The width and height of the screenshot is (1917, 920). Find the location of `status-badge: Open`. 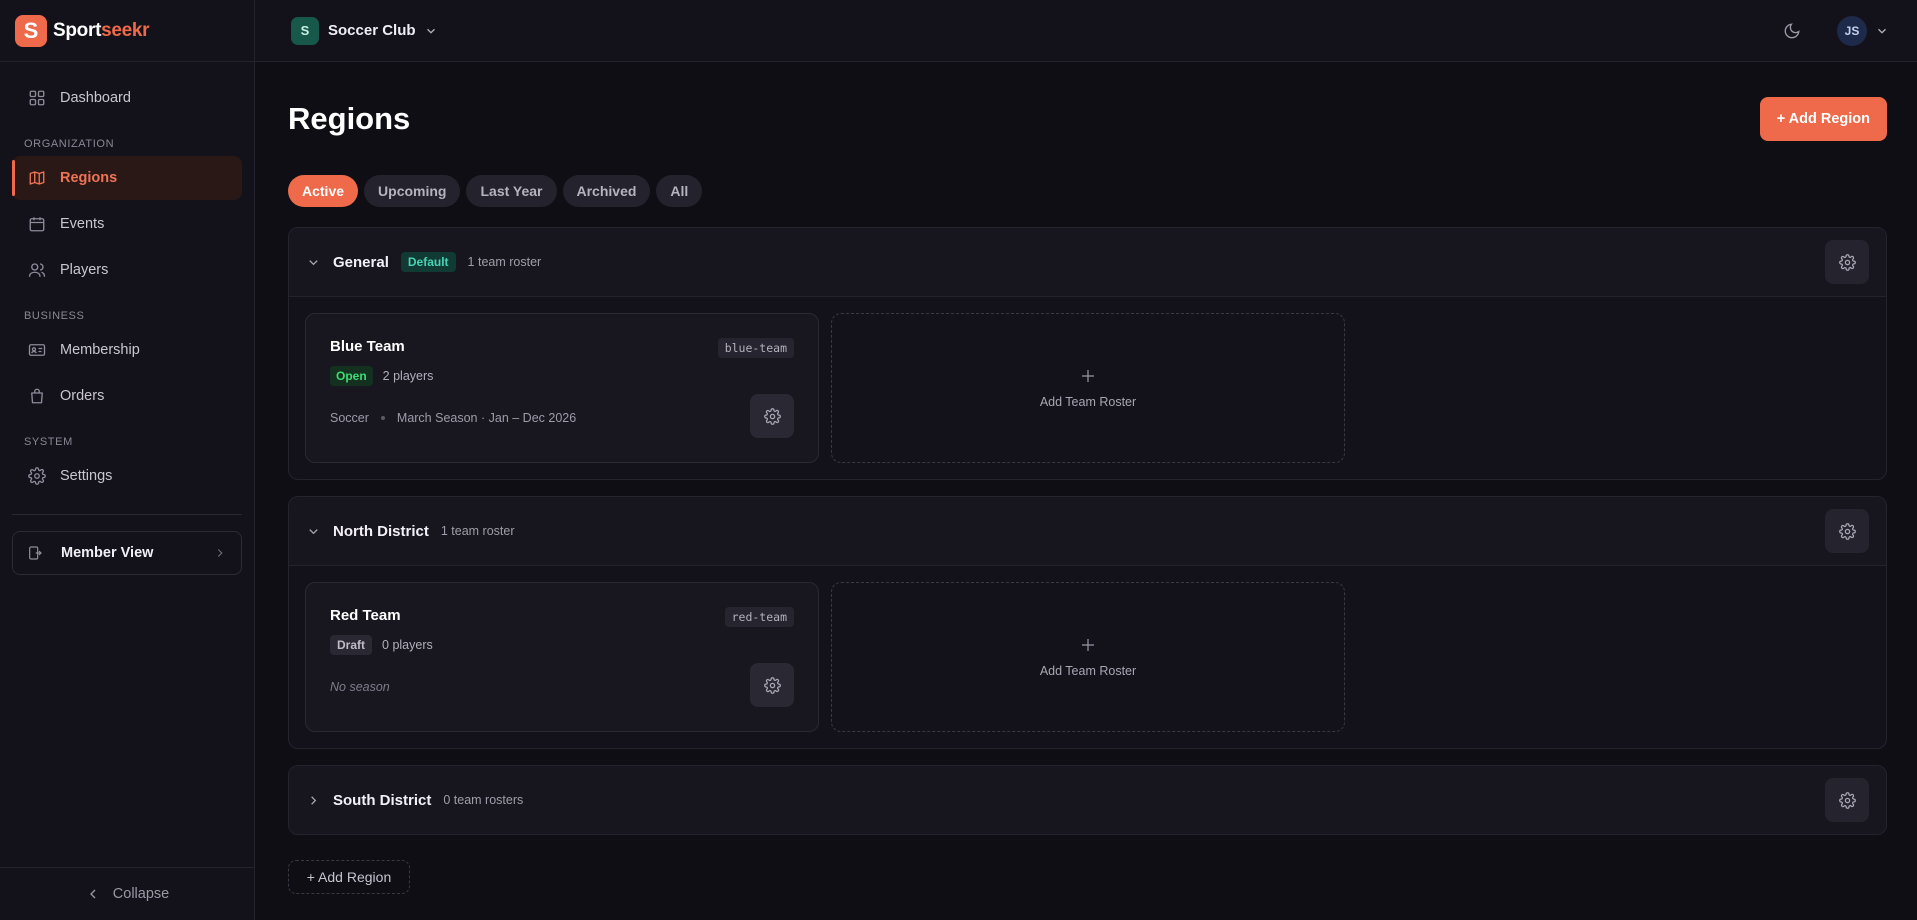

status-badge: Open is located at coordinates (351, 376).